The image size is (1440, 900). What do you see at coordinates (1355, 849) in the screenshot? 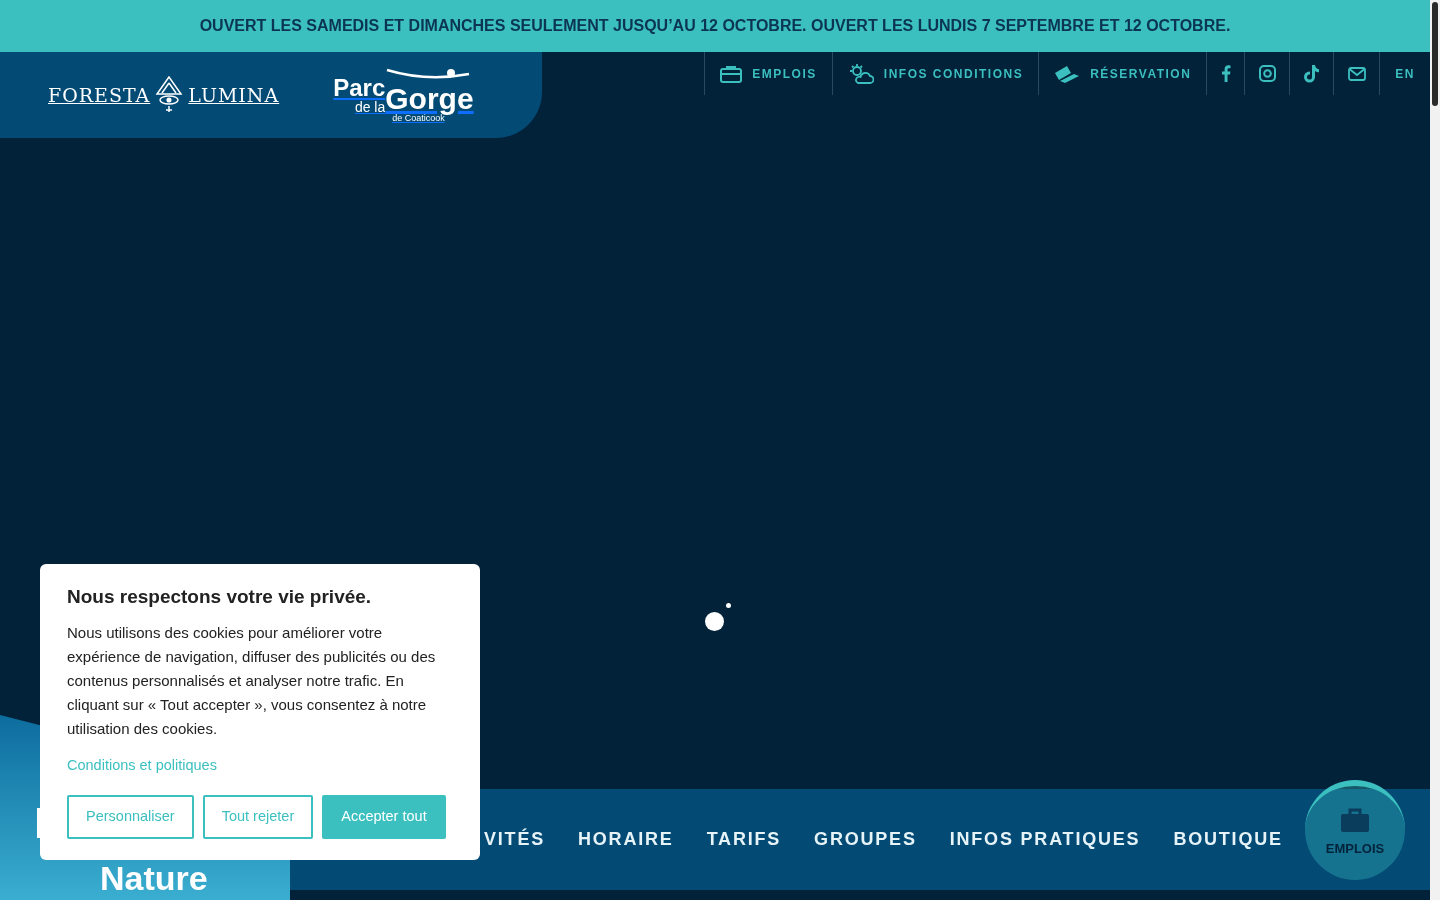
I see `button-label: EMPLOIS` at bounding box center [1355, 849].